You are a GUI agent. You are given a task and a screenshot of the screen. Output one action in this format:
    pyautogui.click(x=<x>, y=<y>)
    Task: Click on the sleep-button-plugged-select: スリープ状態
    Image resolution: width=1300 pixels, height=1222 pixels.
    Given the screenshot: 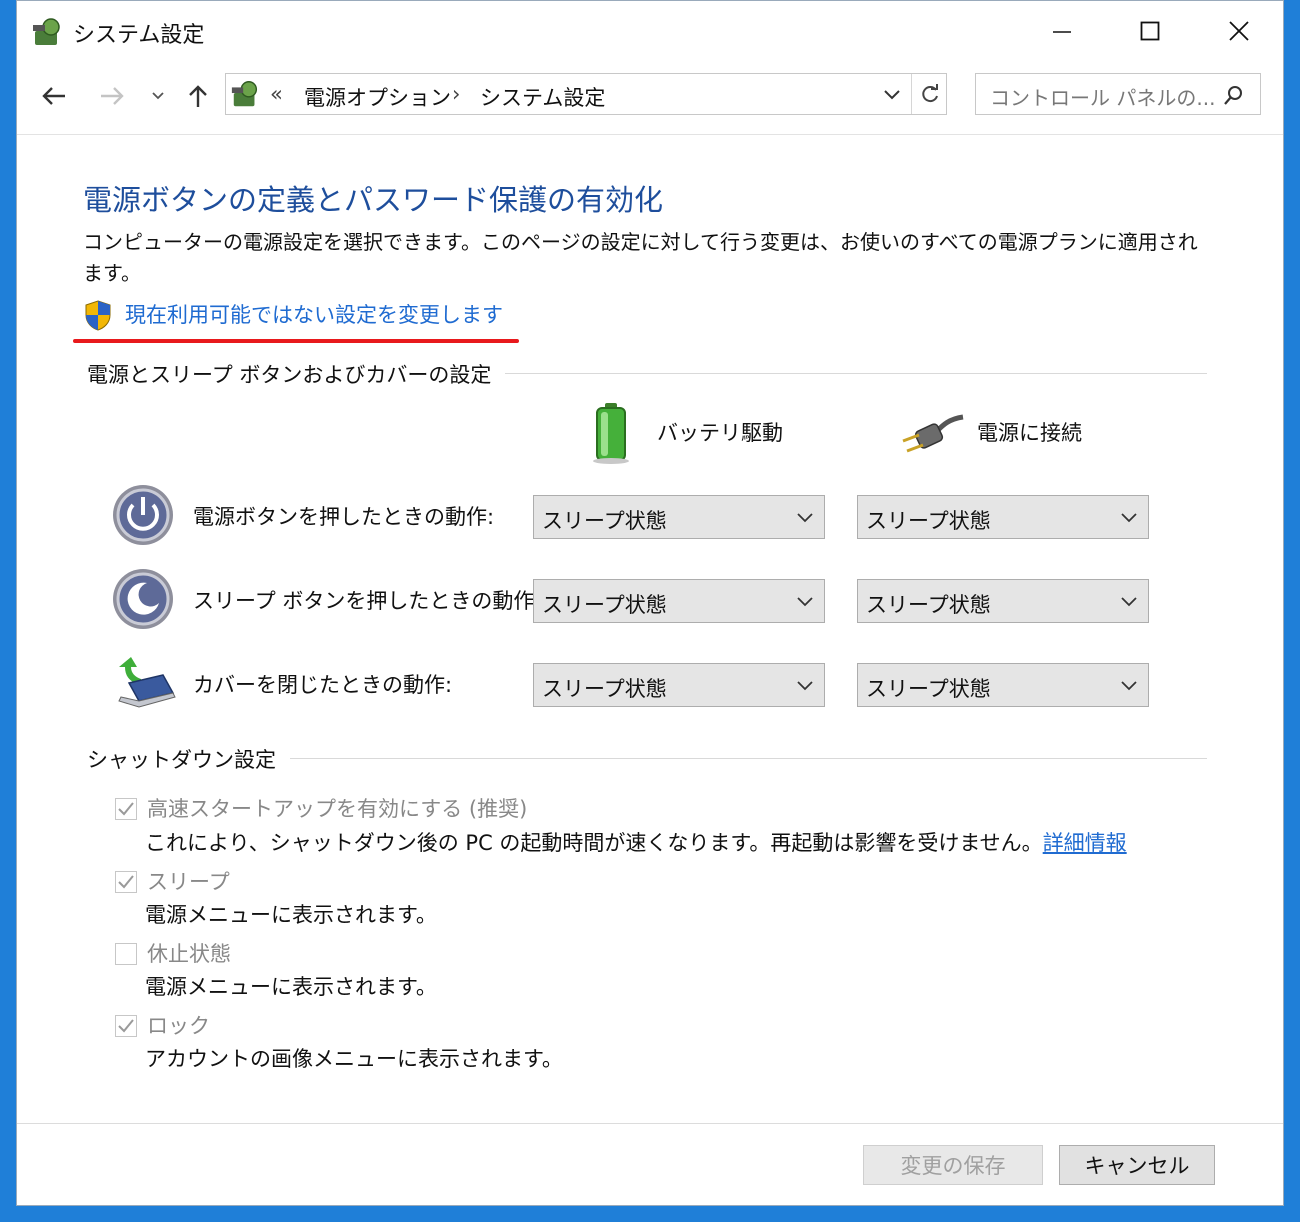 What is the action you would take?
    pyautogui.click(x=1003, y=601)
    